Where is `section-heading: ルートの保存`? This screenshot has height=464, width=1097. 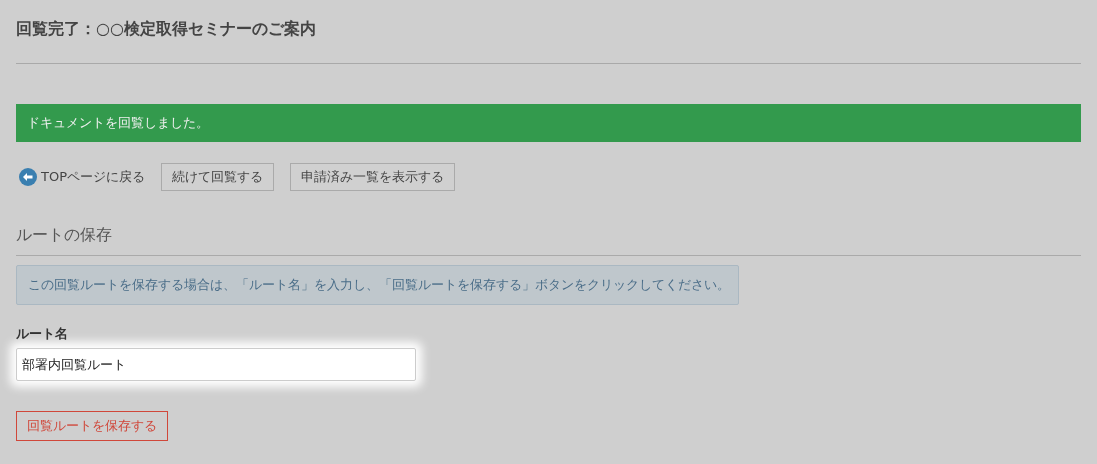 section-heading: ルートの保存 is located at coordinates (64, 235).